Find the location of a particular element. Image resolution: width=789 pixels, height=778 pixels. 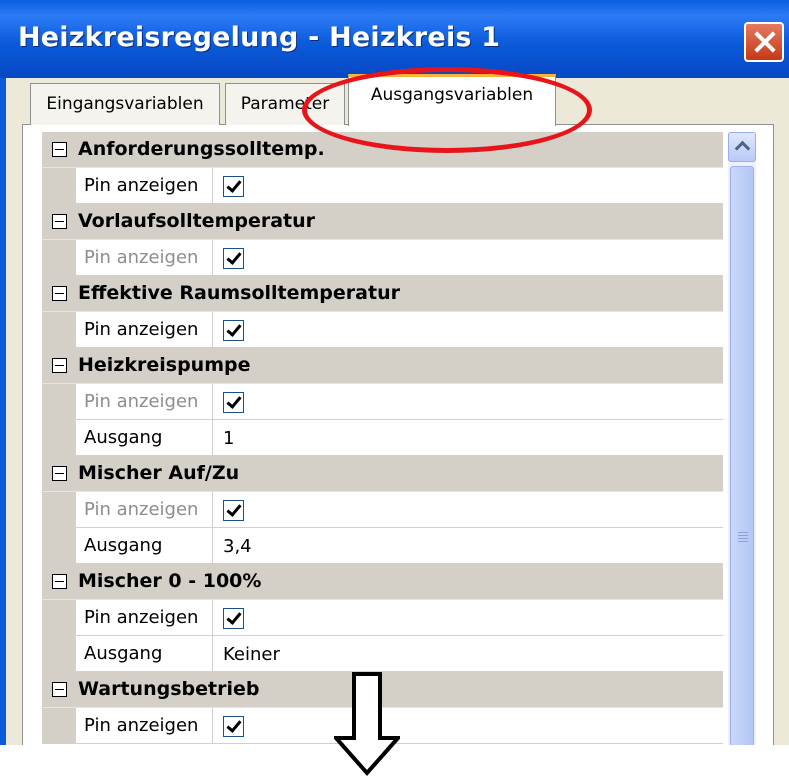

category-label: Heizkreispumpe is located at coordinates (164, 365).